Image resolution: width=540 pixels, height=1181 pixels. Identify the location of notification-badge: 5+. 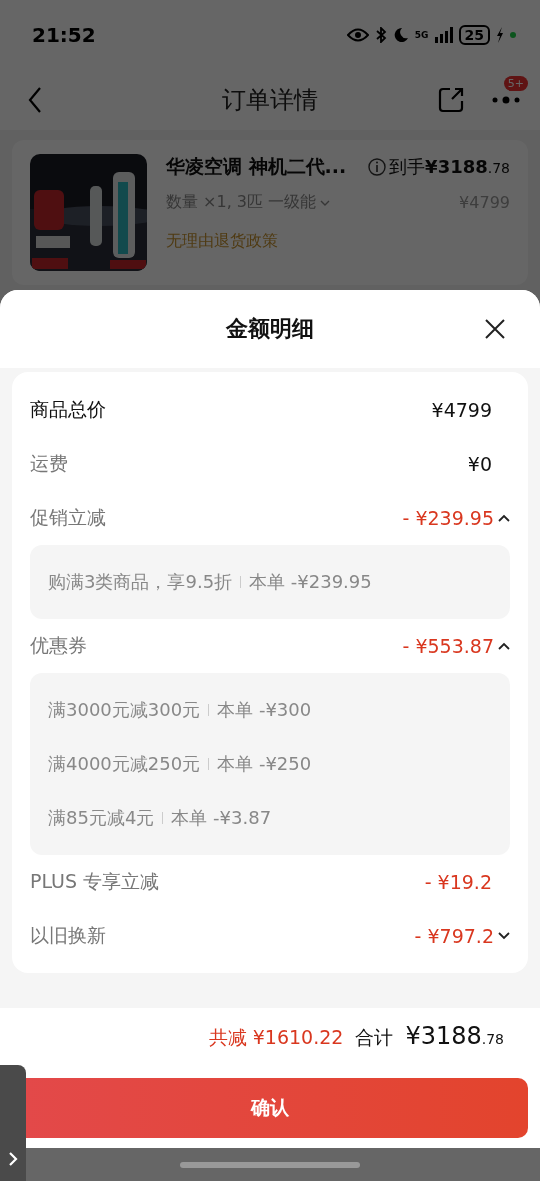
(515, 83).